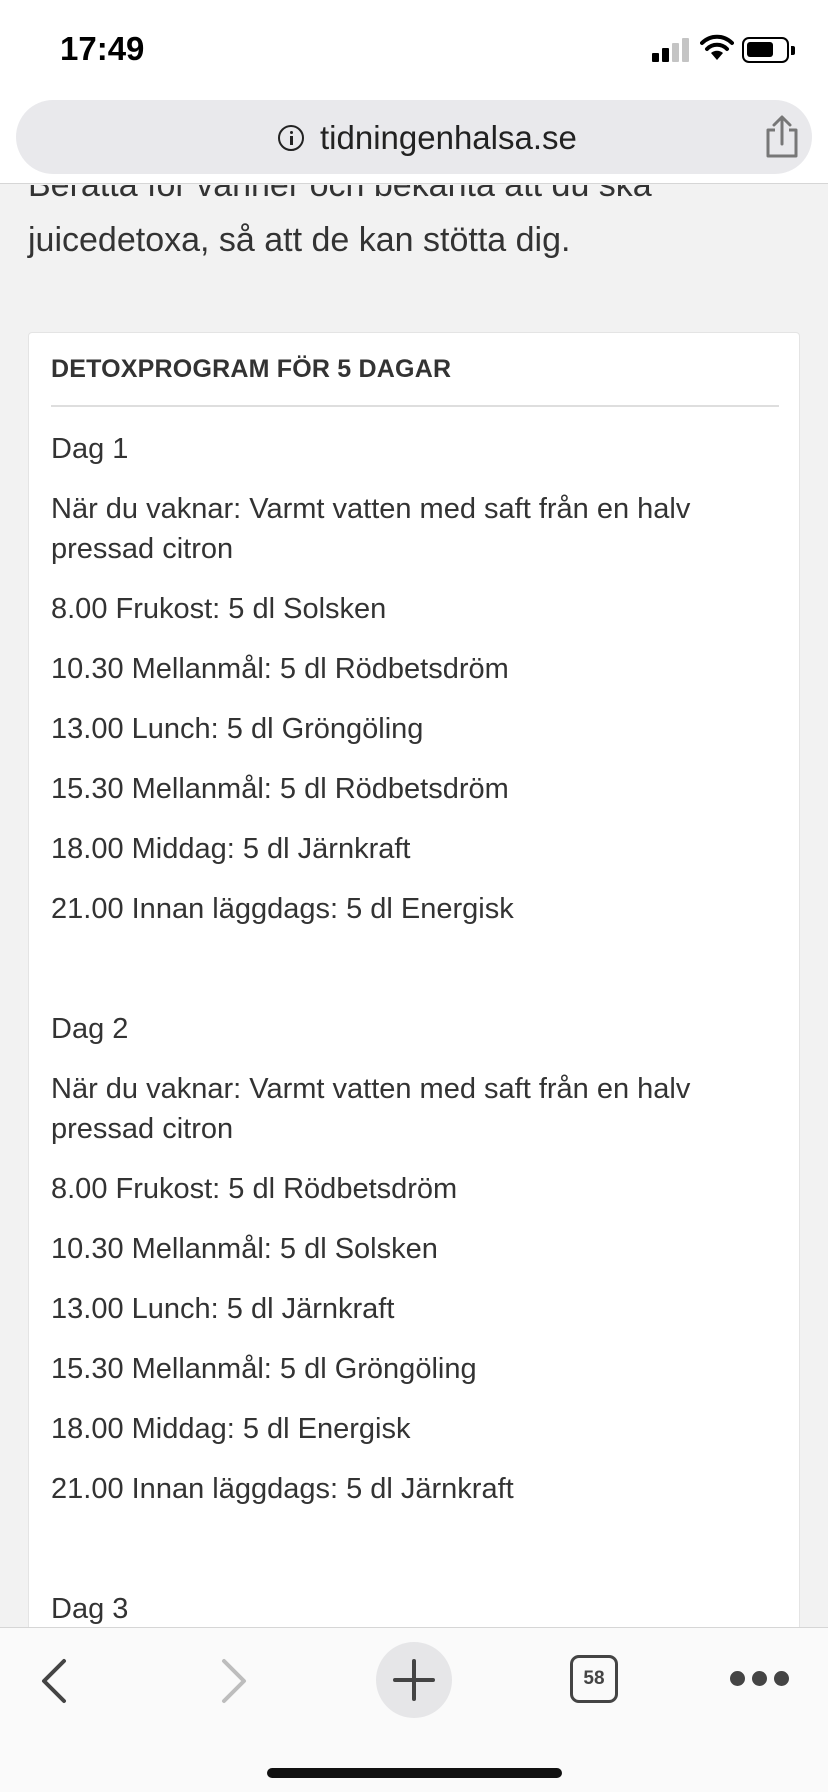 The height and width of the screenshot is (1792, 828). I want to click on share-icon, so click(782, 137).